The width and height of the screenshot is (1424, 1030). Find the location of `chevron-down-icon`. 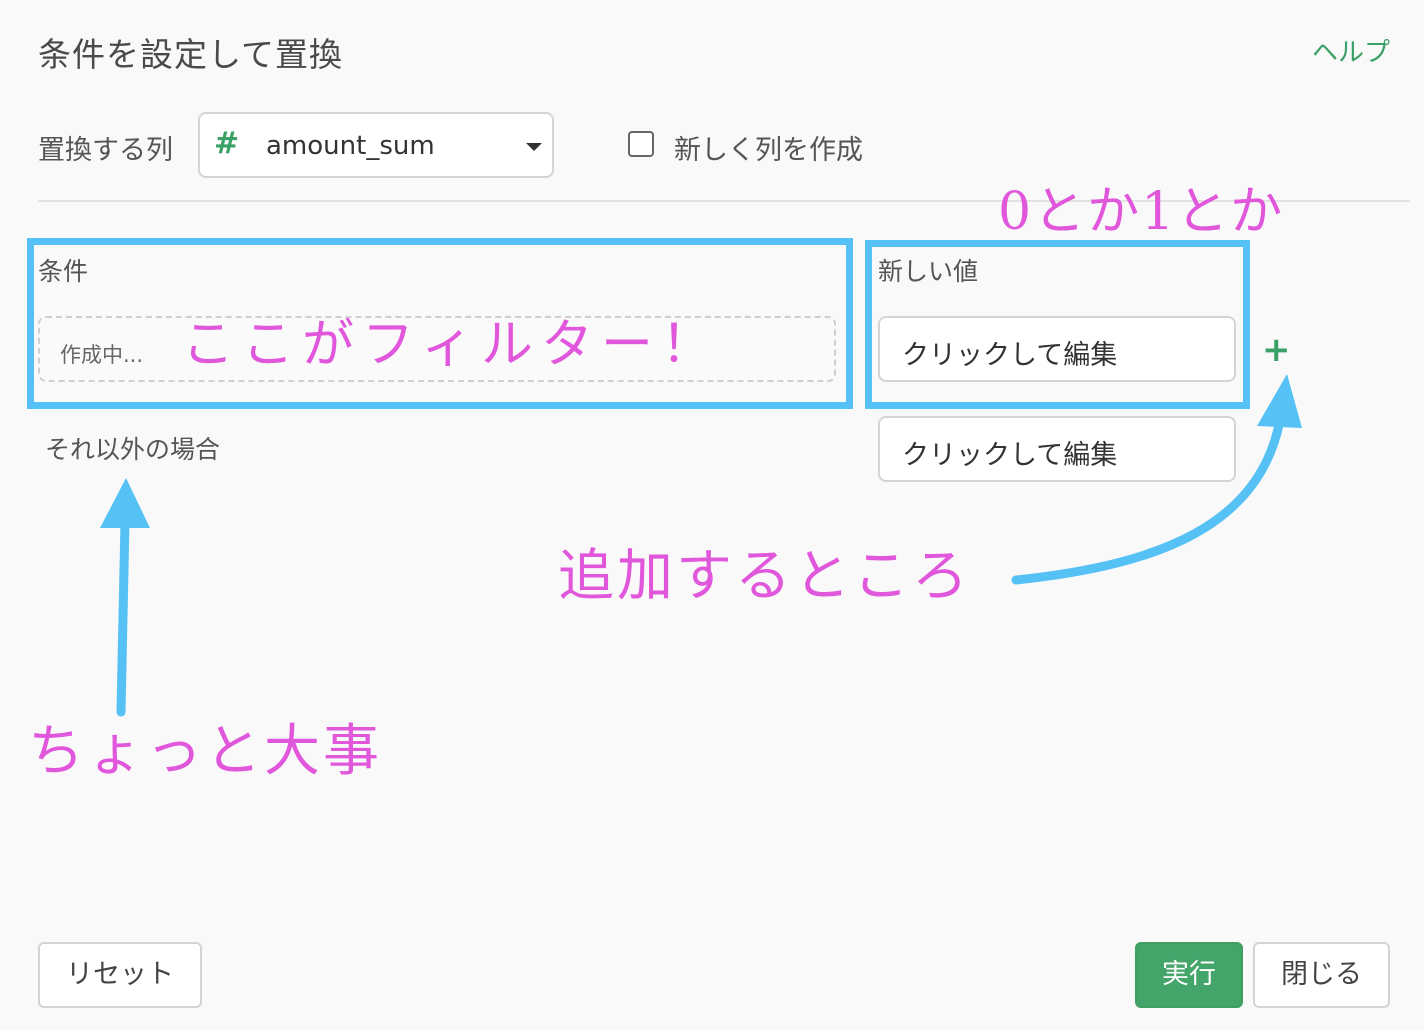

chevron-down-icon is located at coordinates (534, 147).